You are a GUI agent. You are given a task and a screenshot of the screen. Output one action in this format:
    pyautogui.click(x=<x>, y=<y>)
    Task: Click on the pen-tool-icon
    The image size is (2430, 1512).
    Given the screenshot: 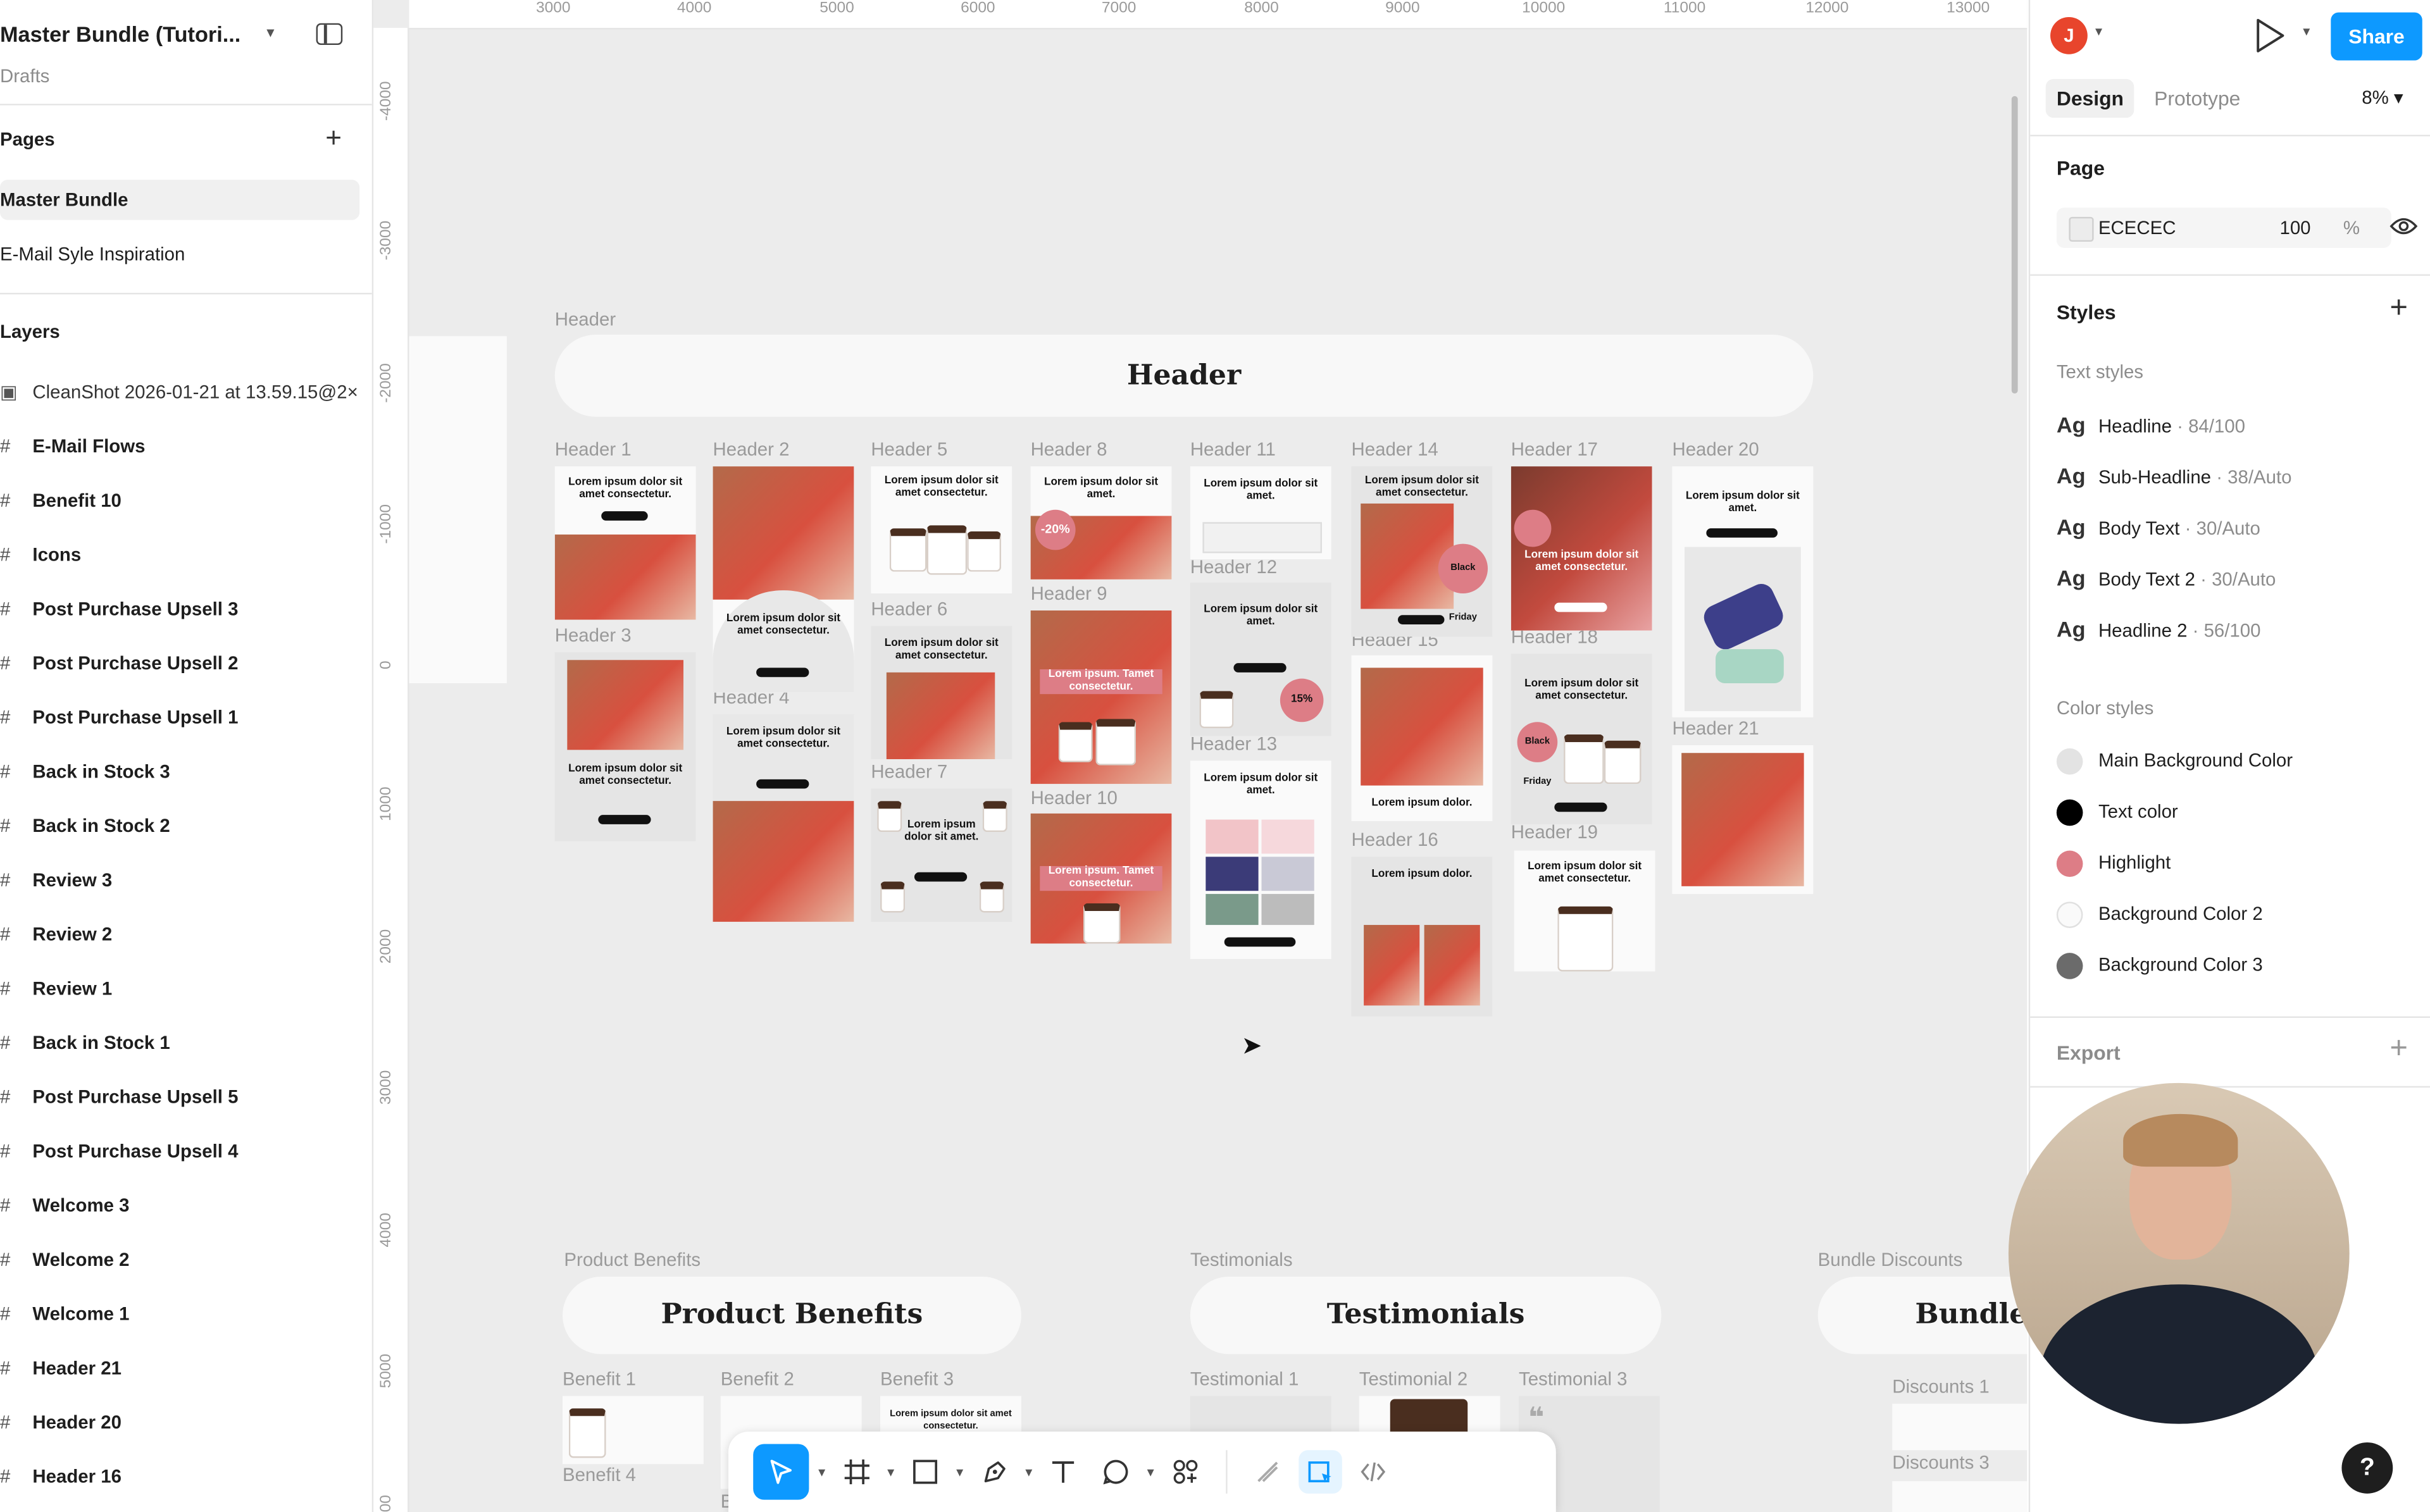 What is the action you would take?
    pyautogui.click(x=994, y=1472)
    